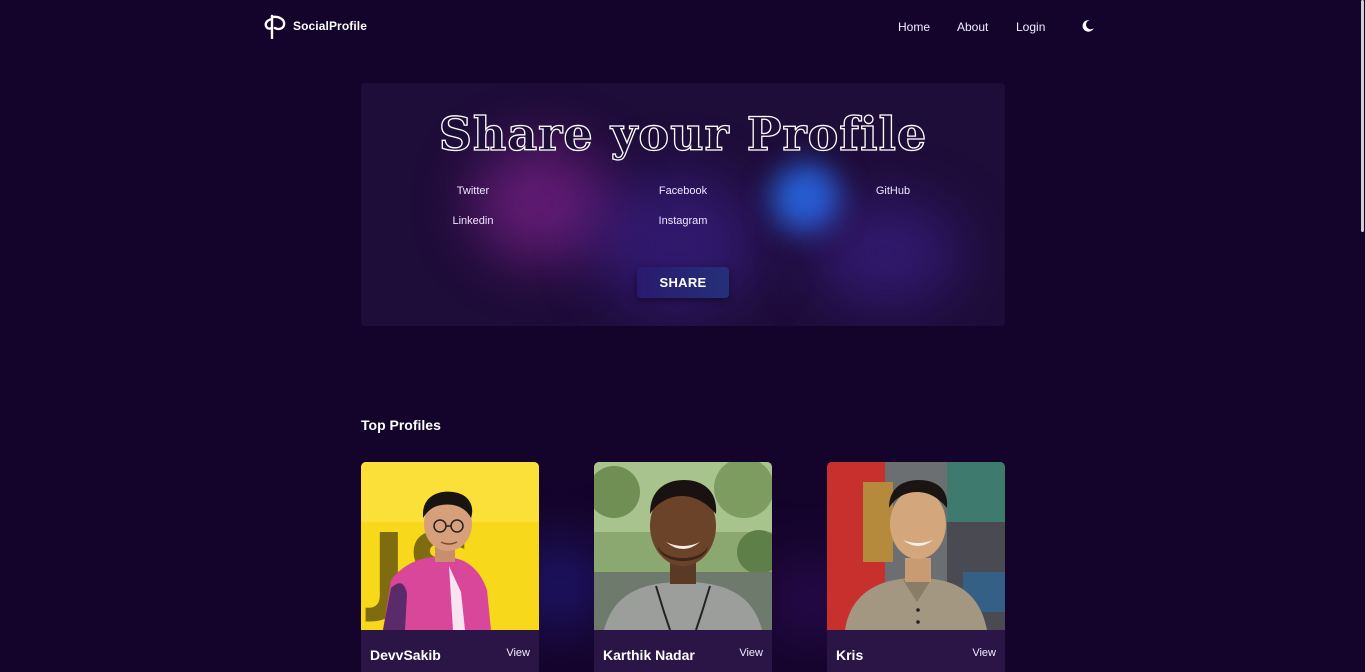  I want to click on platform-linkedin: Linkedin, so click(473, 221).